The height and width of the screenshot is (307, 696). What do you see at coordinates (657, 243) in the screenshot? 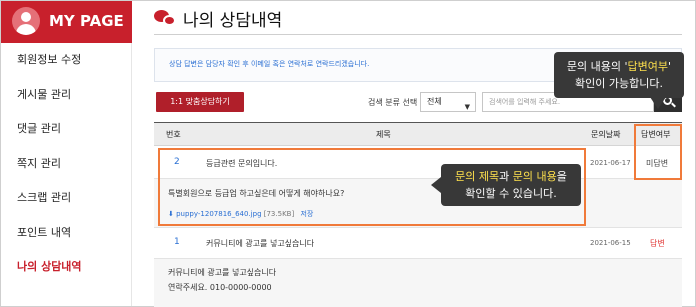
I see `row-status: 답변` at bounding box center [657, 243].